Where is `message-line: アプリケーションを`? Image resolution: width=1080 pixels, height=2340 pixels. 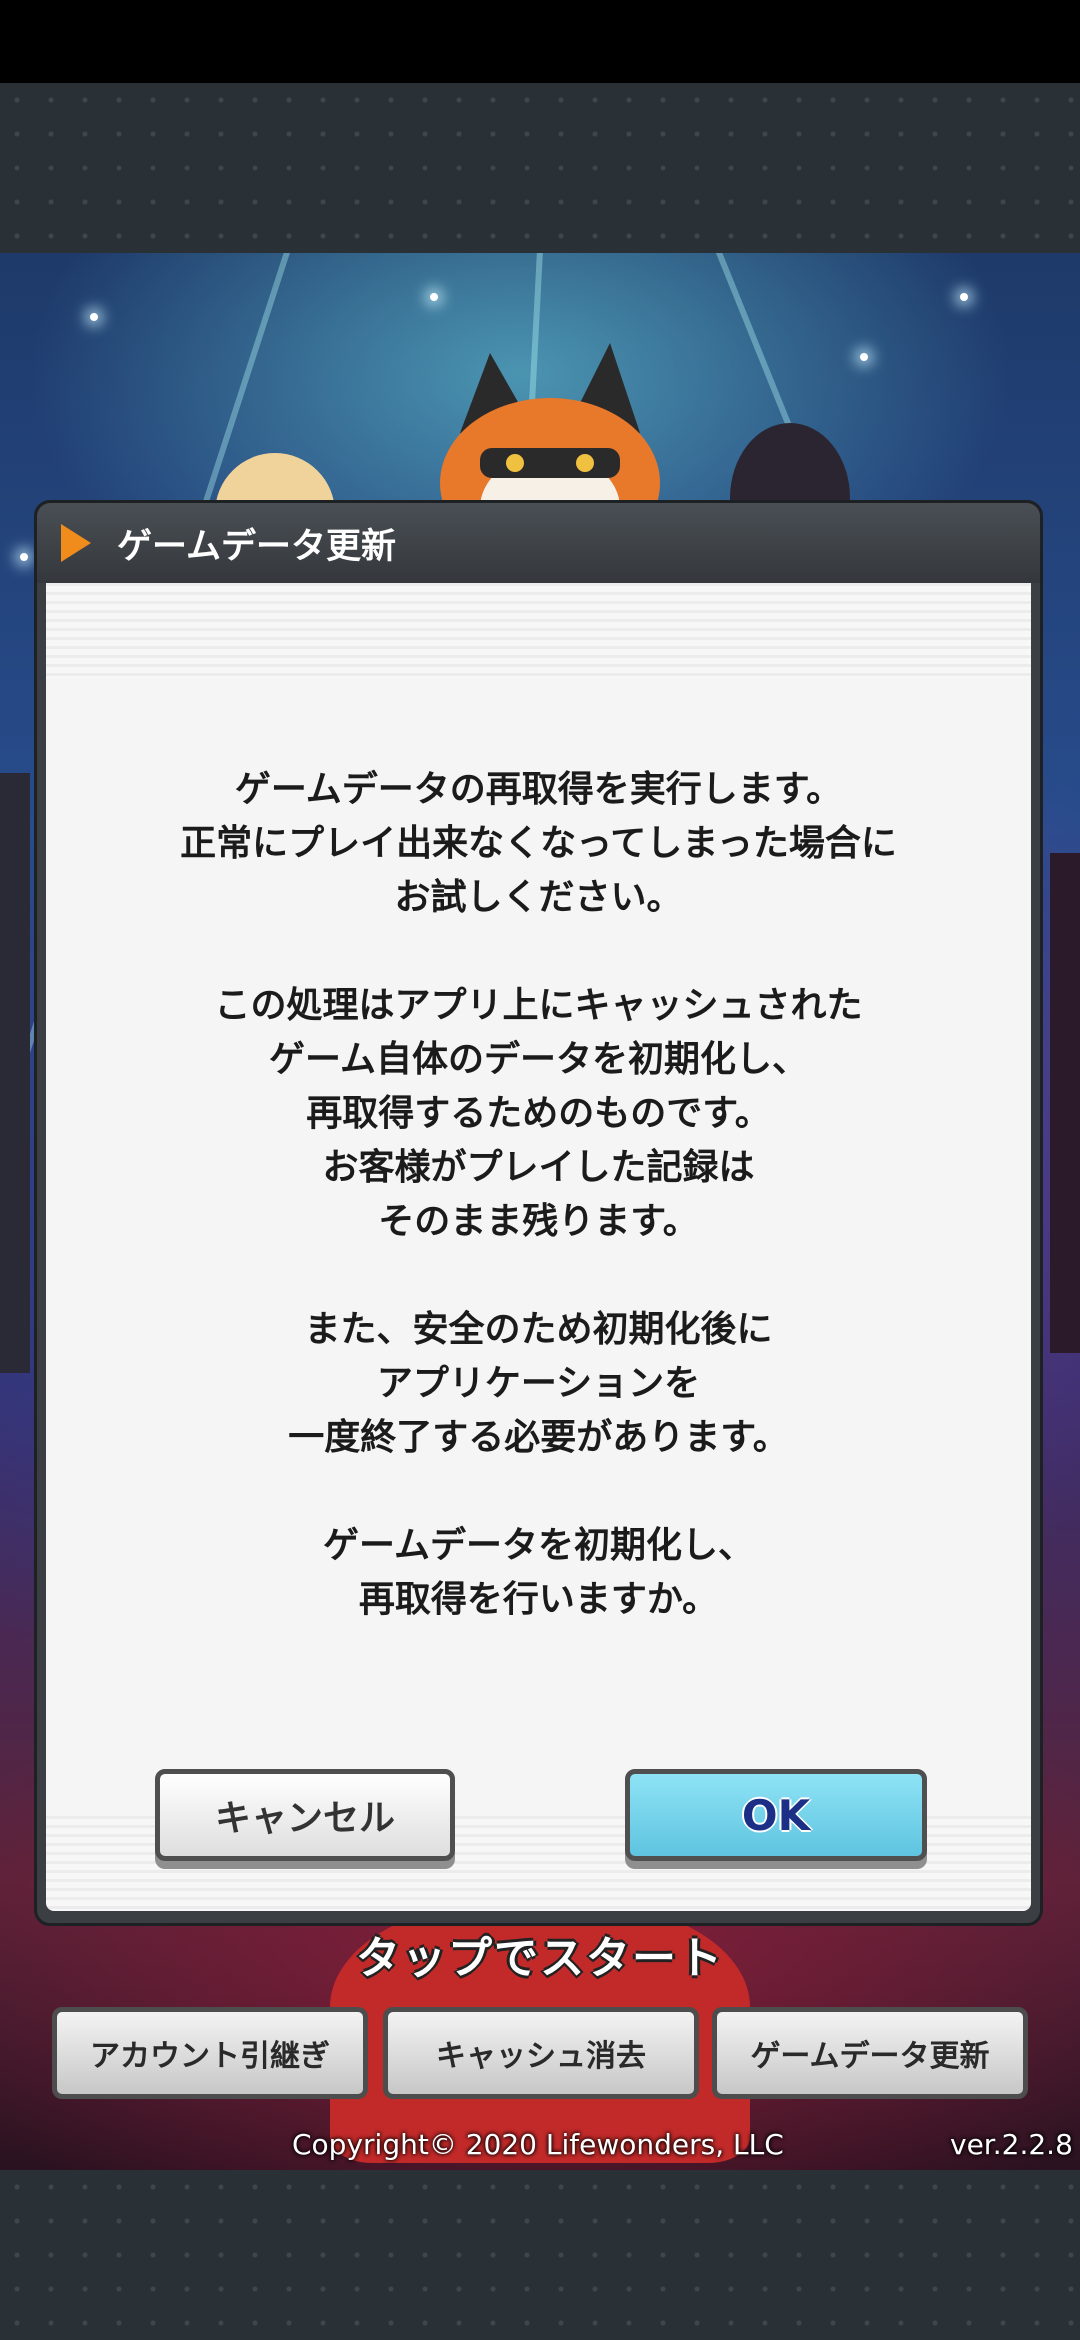
message-line: アプリケーションを is located at coordinates (538, 1383).